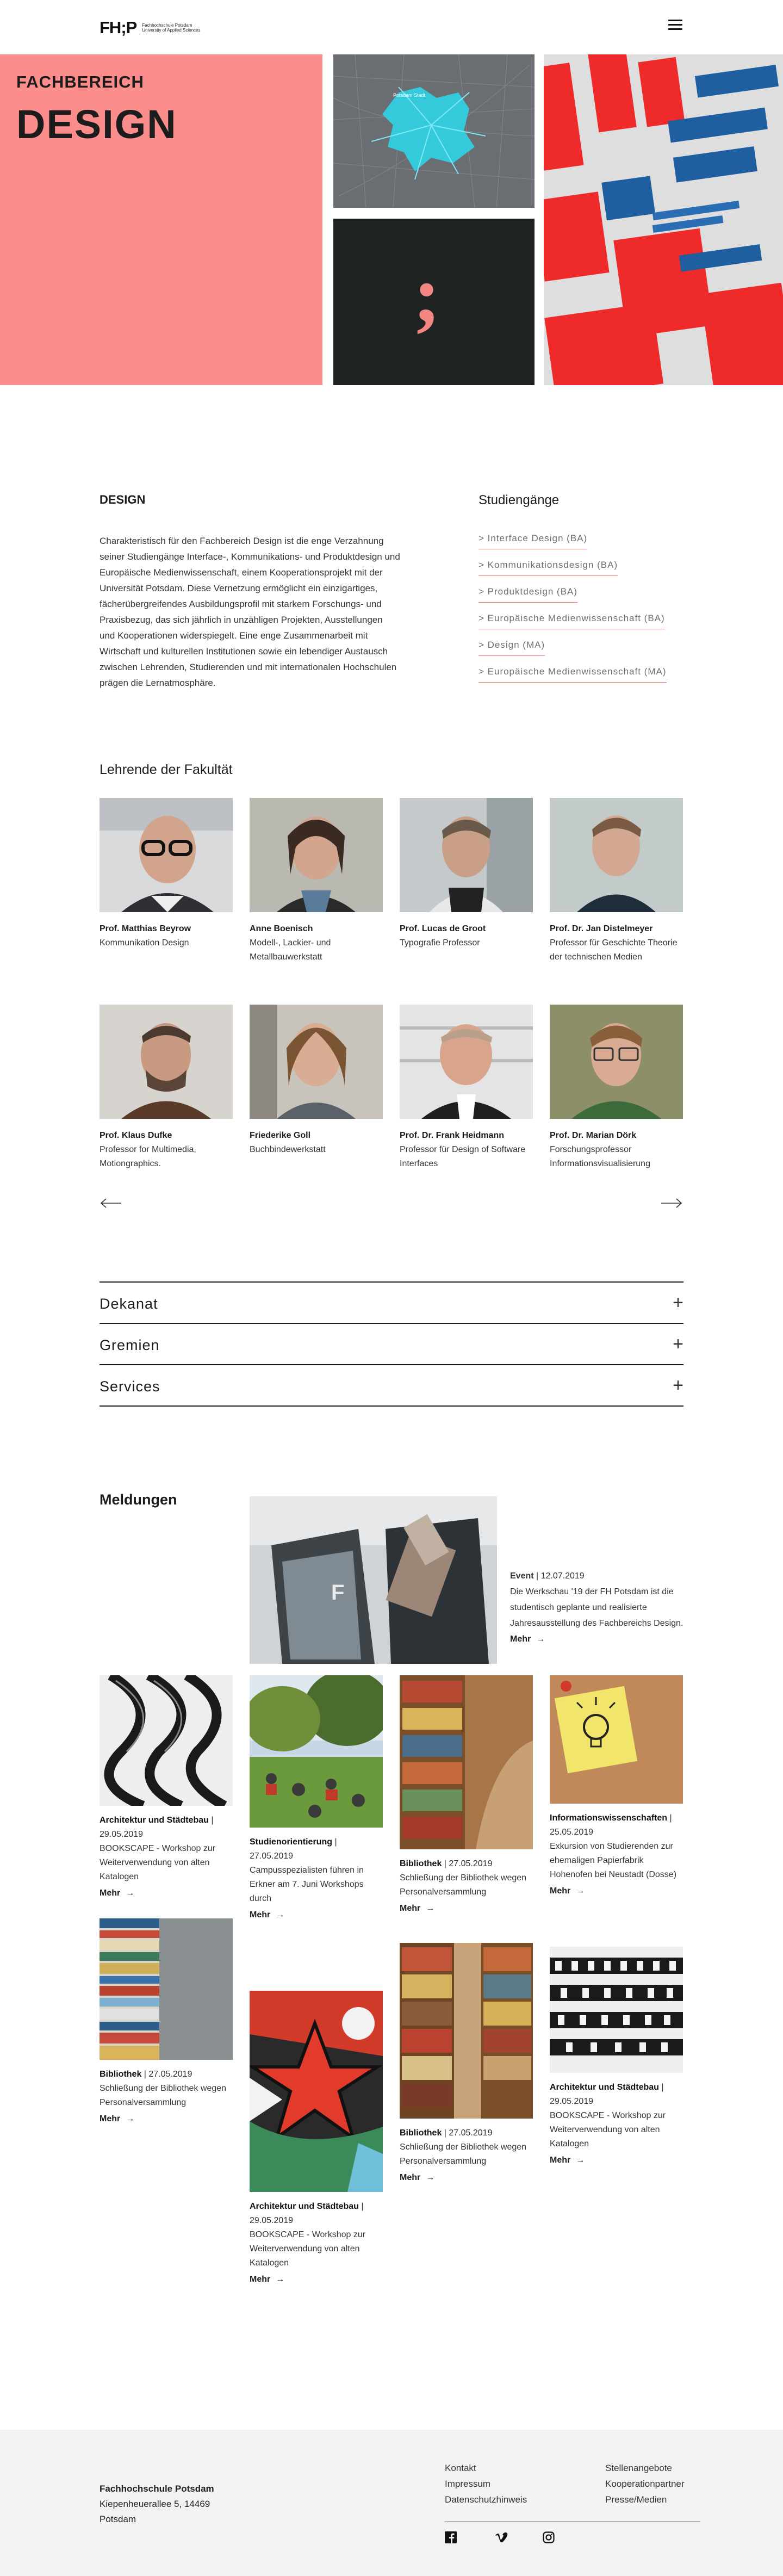  Describe the element at coordinates (111, 1203) in the screenshot. I see `carousel-prev-arrow-icon` at that location.